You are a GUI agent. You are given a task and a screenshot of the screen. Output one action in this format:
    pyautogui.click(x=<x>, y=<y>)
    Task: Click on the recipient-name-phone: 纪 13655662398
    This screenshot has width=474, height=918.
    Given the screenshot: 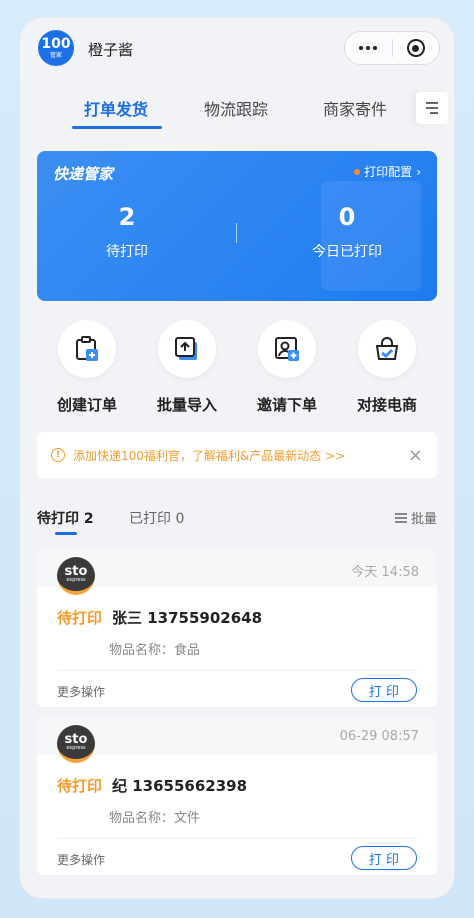 What is the action you would take?
    pyautogui.click(x=180, y=786)
    